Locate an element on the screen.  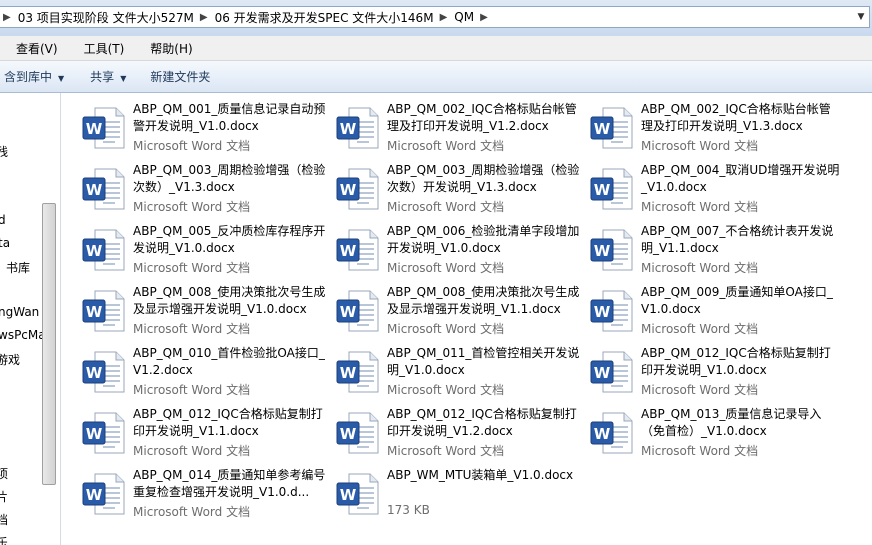
nav-item: wsPcMa is located at coordinates (23, 335).